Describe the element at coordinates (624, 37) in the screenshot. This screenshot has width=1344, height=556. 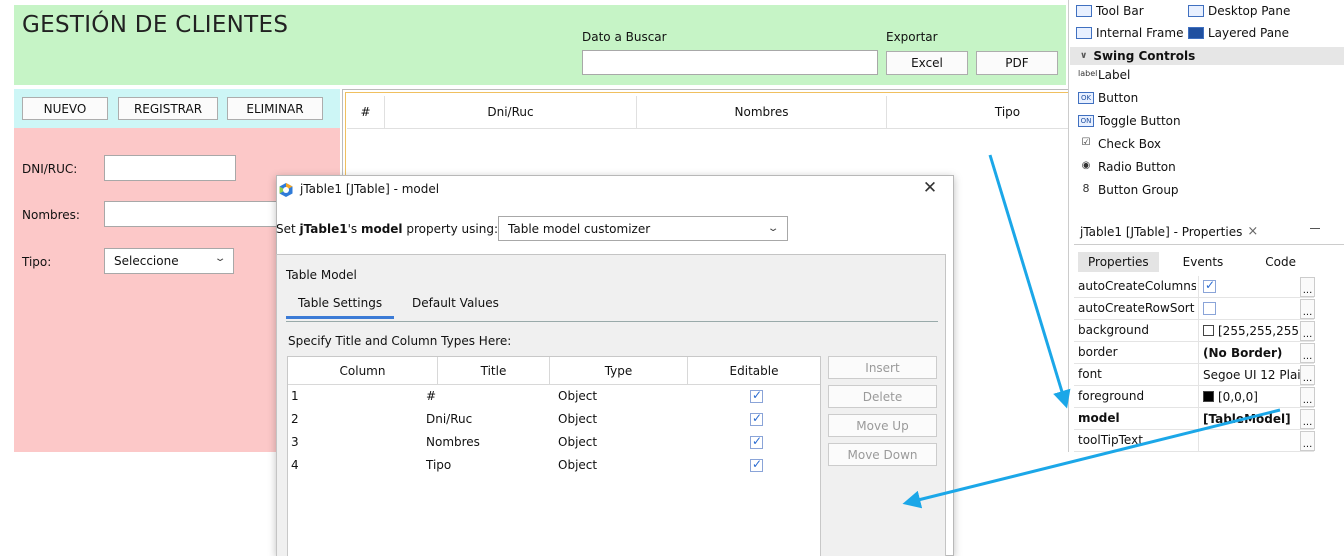
I see `search-label: Dato a Buscar` at that location.